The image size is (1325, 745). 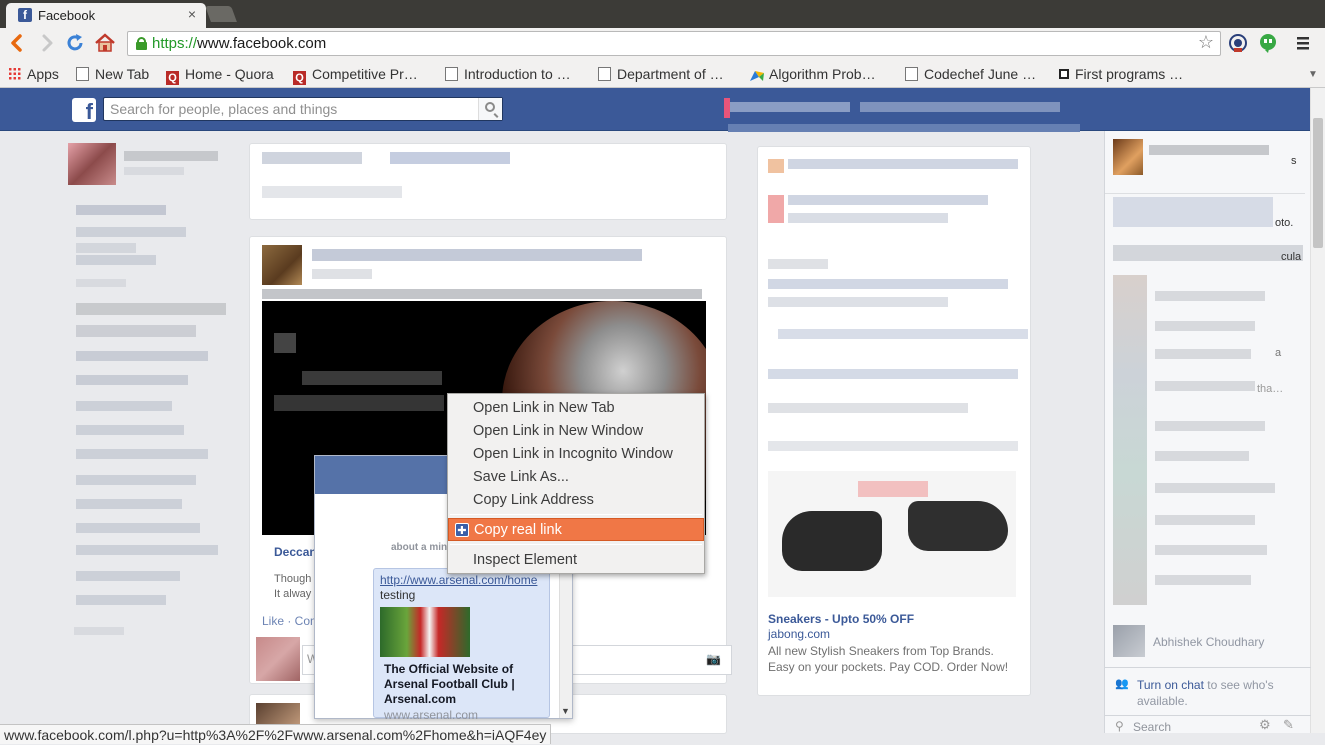 What do you see at coordinates (282, 265) in the screenshot?
I see `post-author-avatar` at bounding box center [282, 265].